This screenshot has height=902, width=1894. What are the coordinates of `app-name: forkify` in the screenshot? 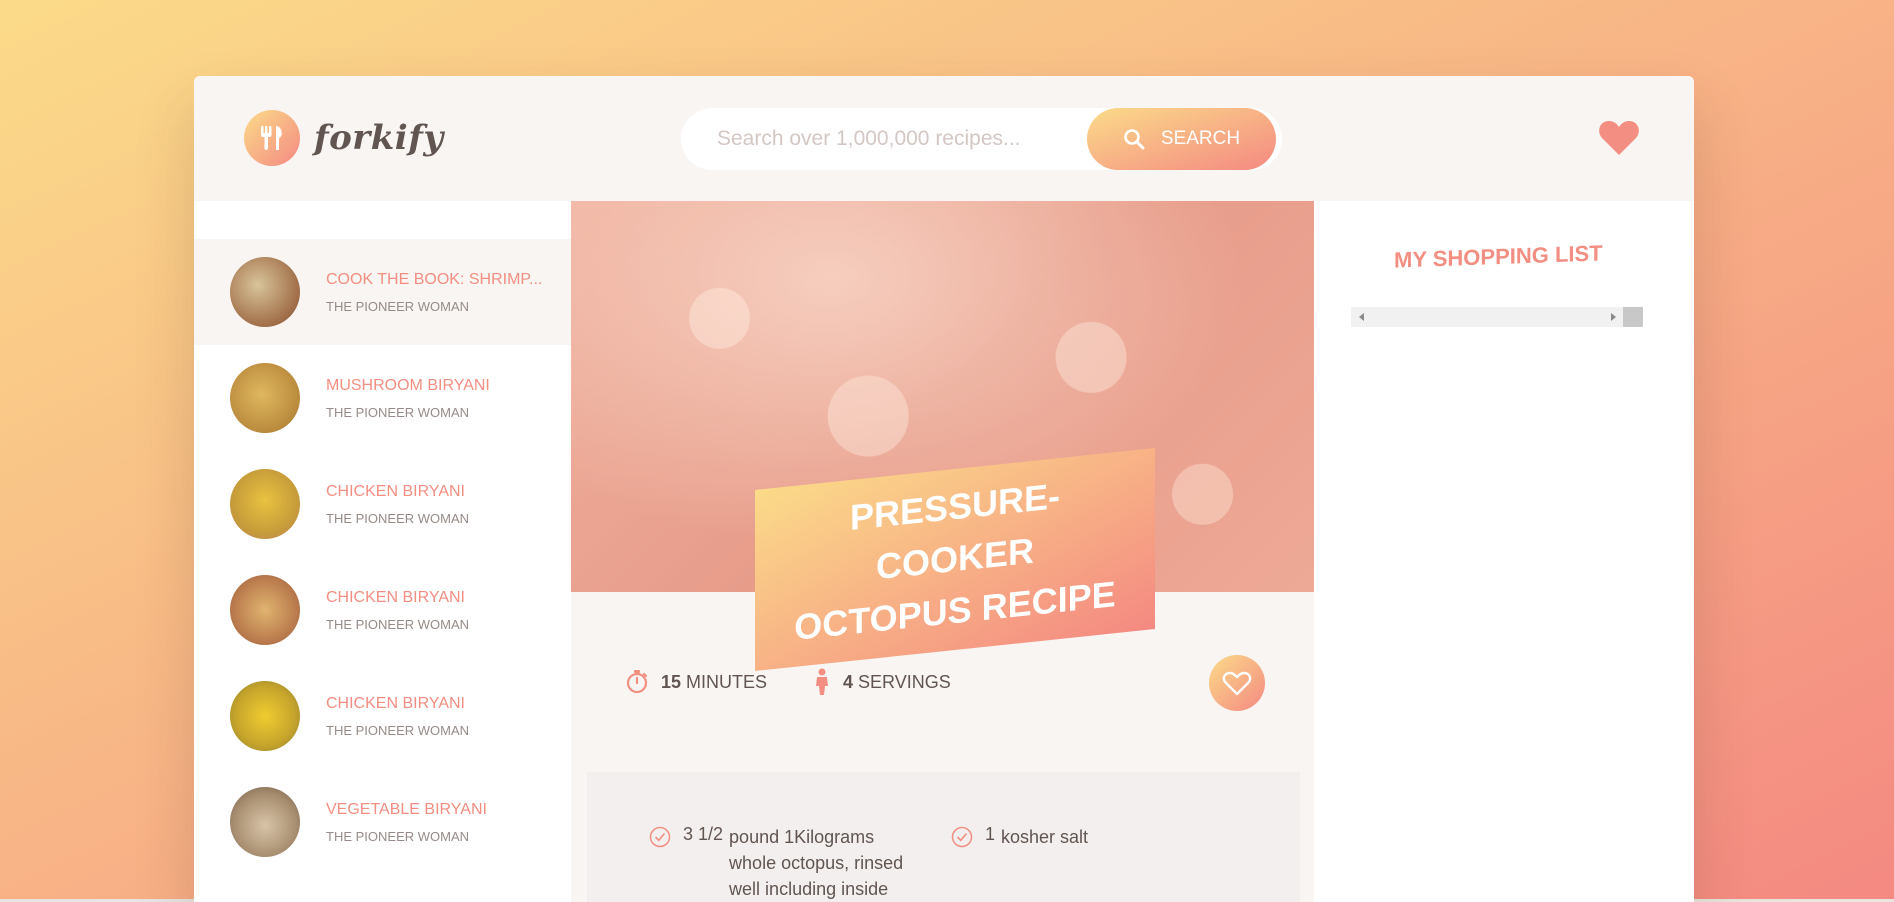 It's located at (379, 138).